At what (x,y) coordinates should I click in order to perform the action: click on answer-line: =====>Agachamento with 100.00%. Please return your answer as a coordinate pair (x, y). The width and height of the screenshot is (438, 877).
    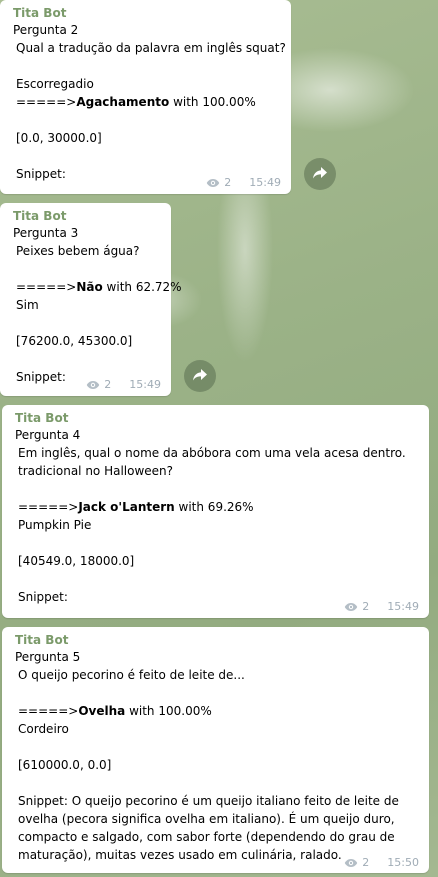
    Looking at the image, I should click on (147, 102).